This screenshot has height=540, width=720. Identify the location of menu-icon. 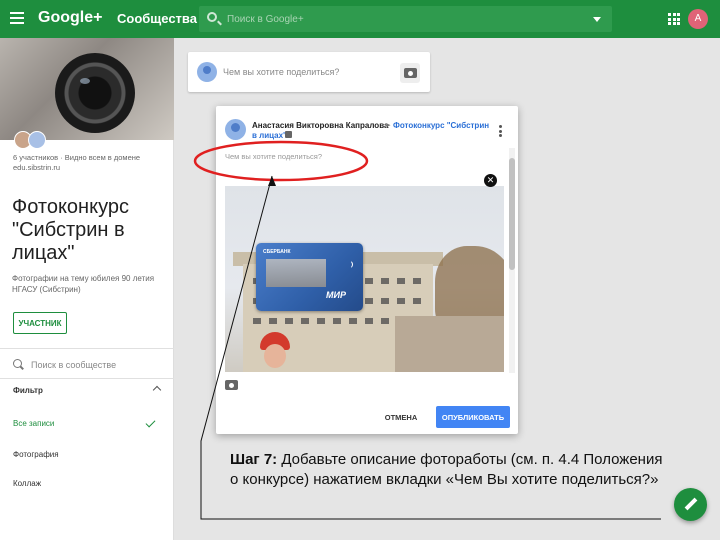
(17, 18).